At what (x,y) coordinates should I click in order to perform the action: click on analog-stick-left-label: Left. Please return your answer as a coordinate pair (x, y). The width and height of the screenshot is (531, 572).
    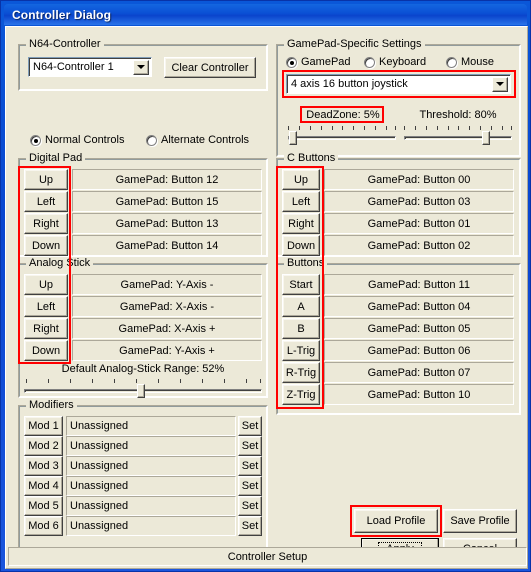
    Looking at the image, I should click on (46, 306).